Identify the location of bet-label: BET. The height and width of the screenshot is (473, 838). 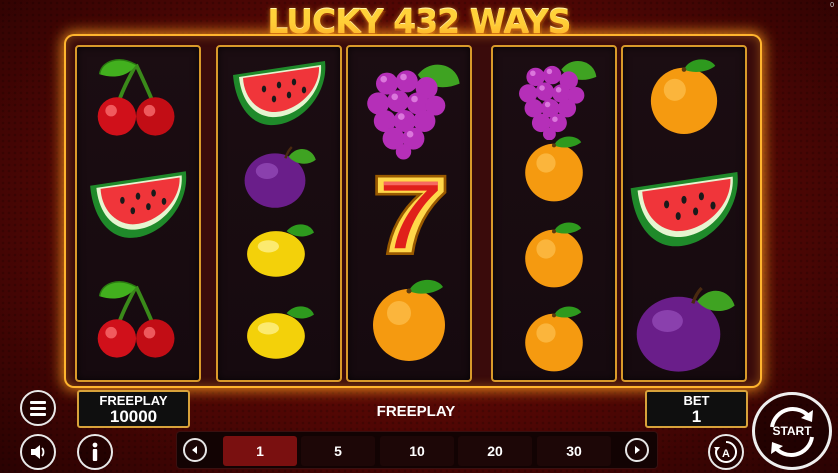
(696, 400).